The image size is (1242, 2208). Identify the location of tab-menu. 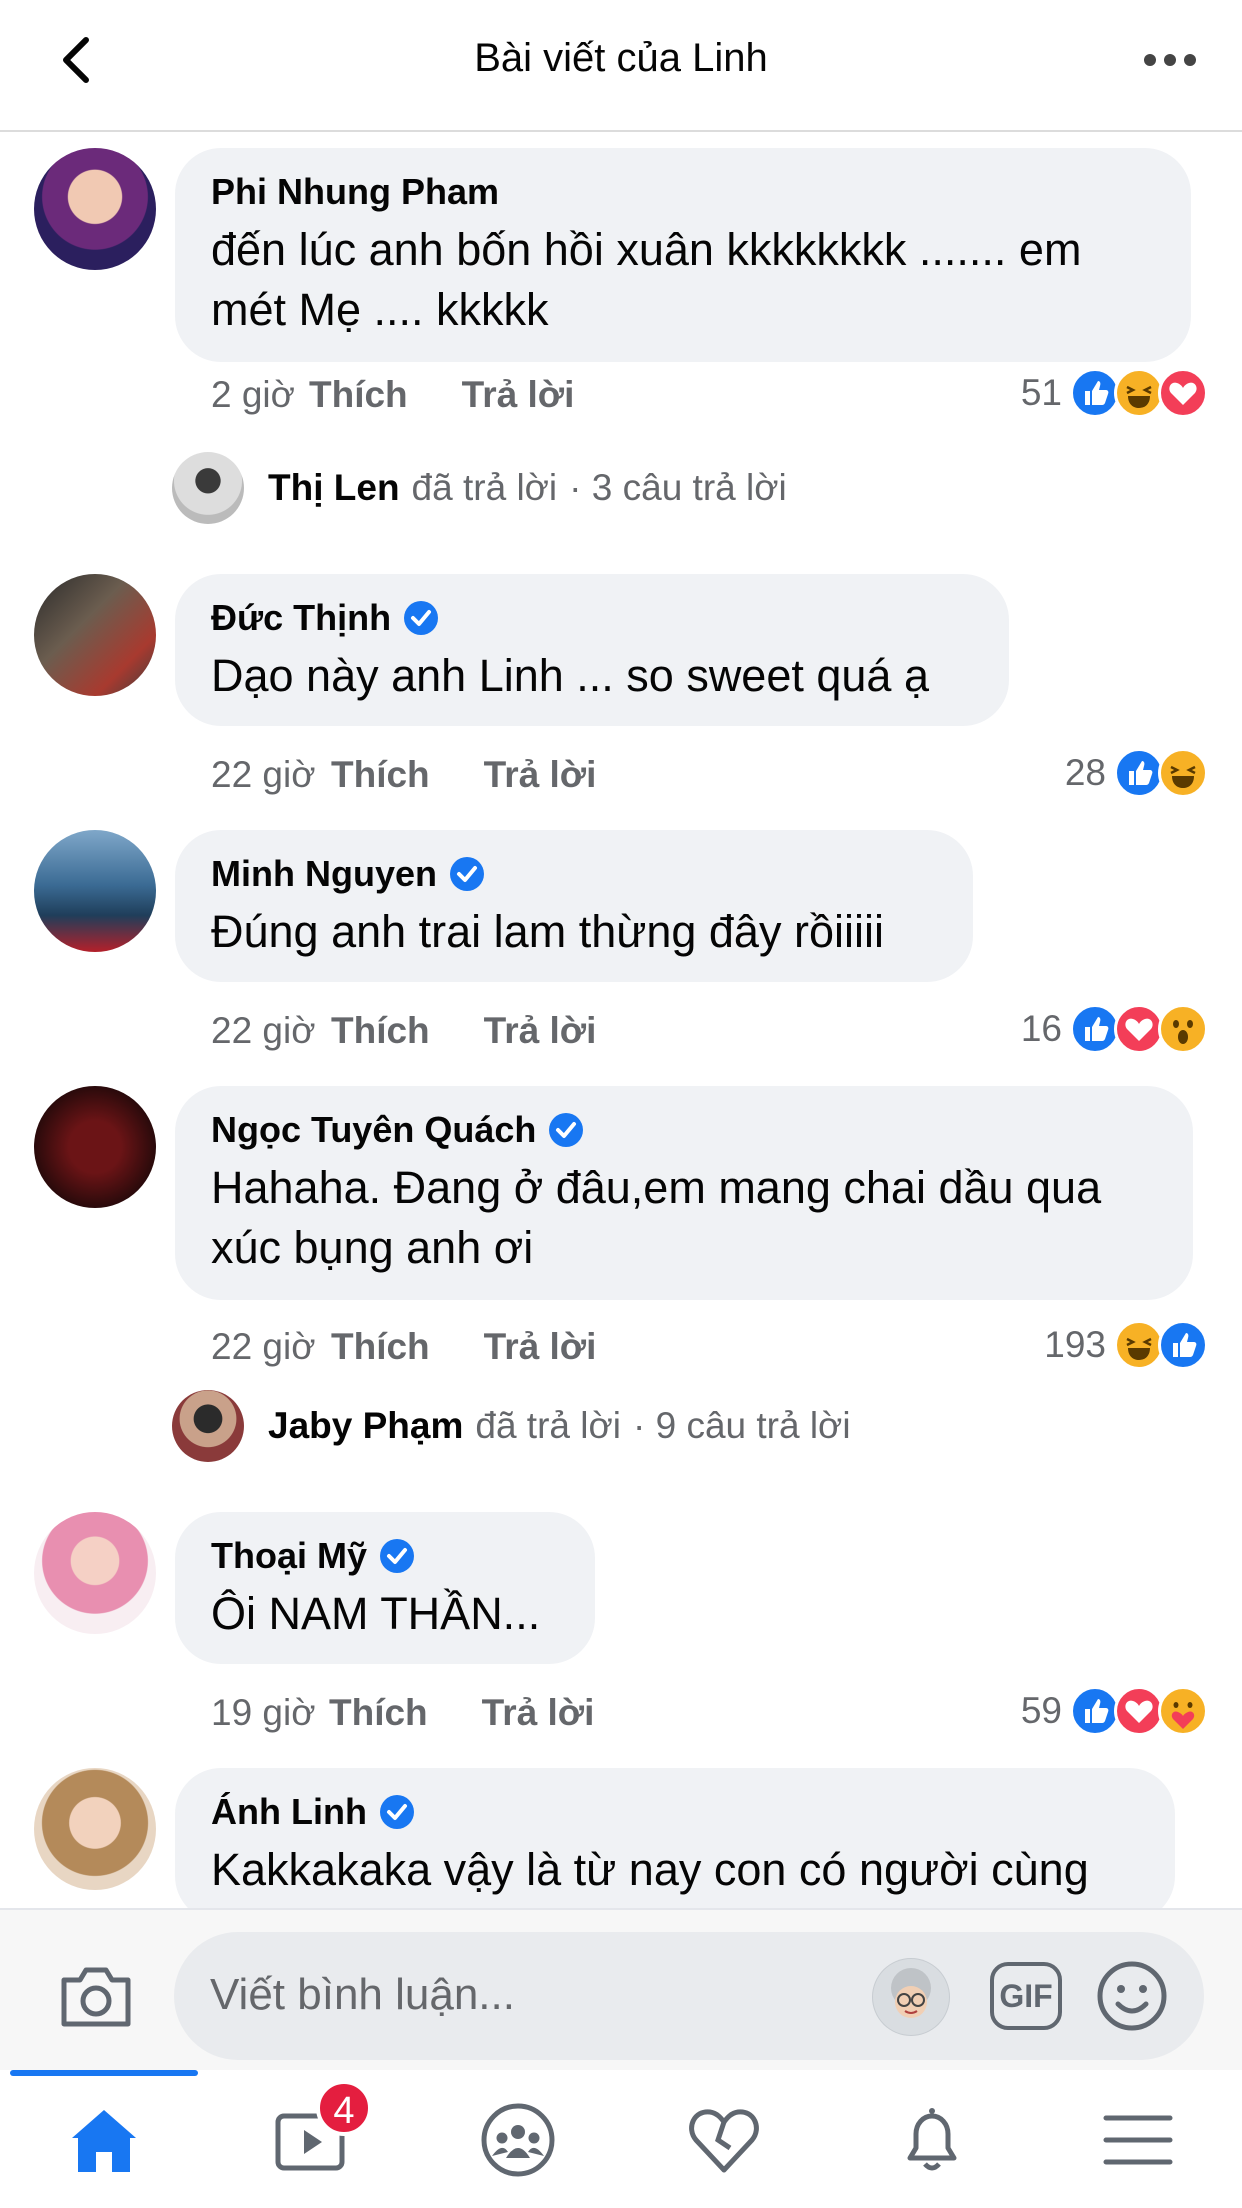
(1138, 2140).